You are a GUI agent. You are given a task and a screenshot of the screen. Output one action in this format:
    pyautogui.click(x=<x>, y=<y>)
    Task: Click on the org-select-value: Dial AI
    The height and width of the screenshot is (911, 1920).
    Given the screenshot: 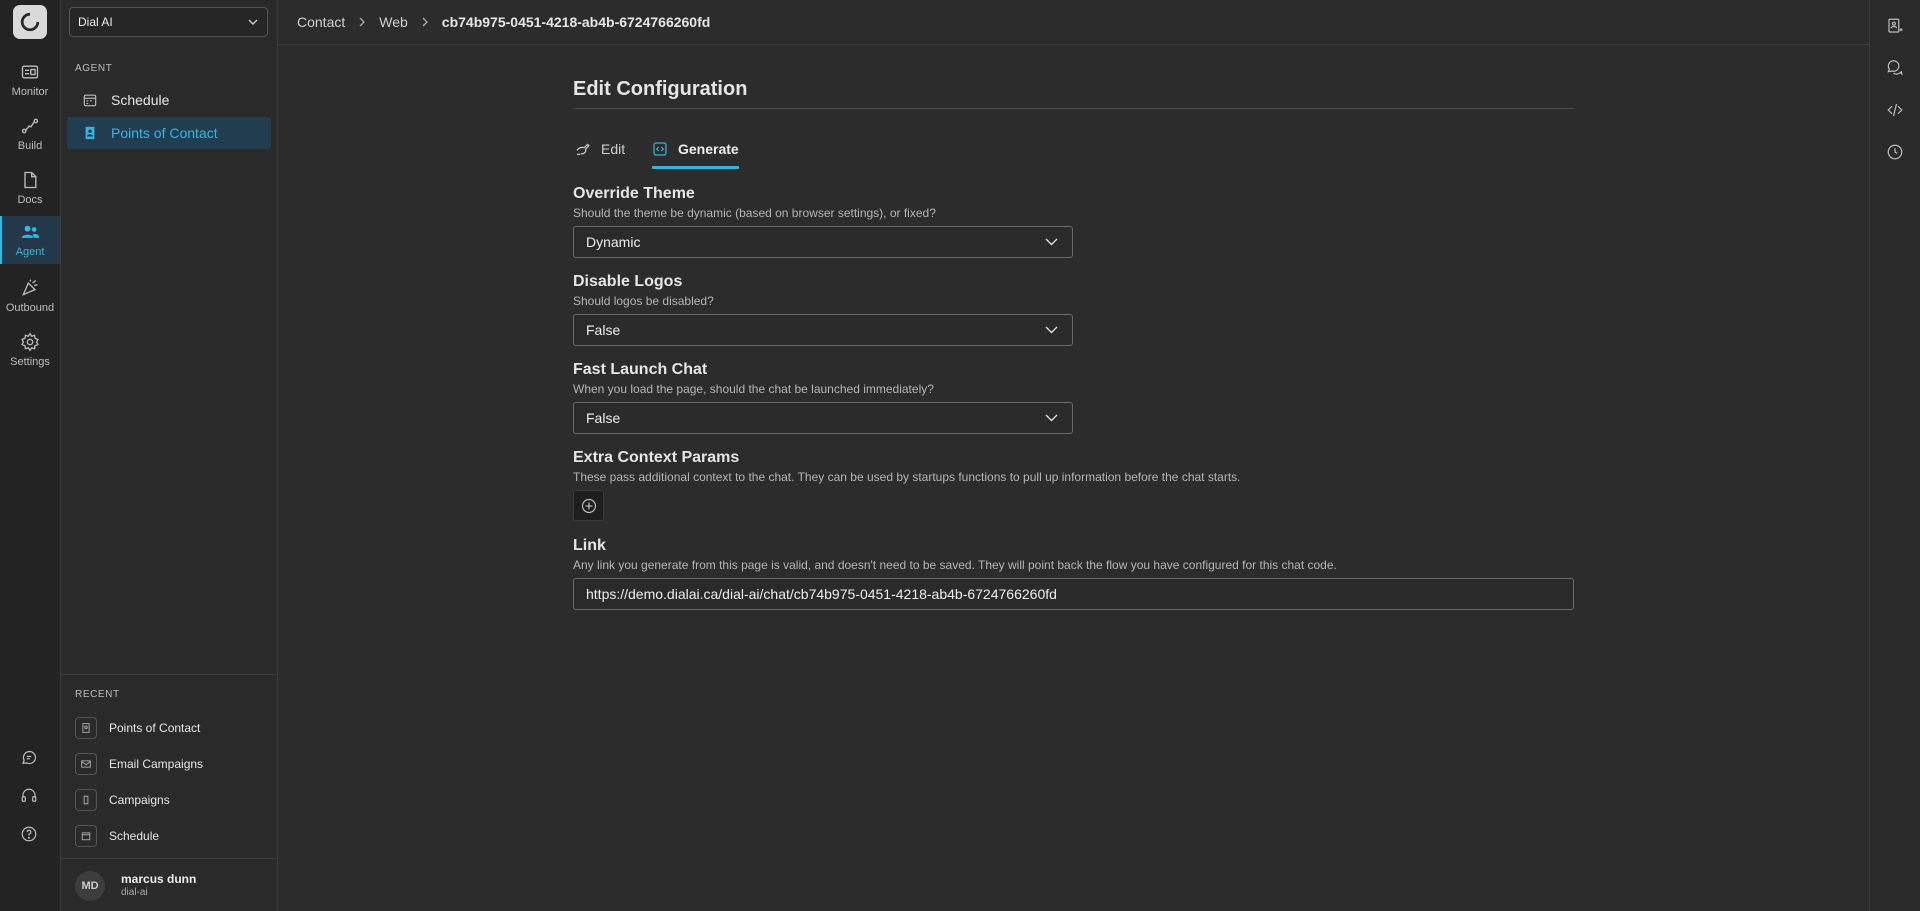 What is the action you would take?
    pyautogui.click(x=95, y=22)
    